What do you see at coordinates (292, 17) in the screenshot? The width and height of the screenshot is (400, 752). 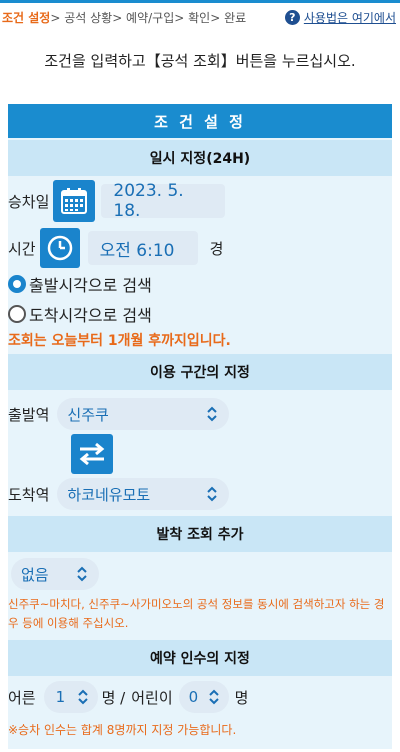 I see `question-icon: ?` at bounding box center [292, 17].